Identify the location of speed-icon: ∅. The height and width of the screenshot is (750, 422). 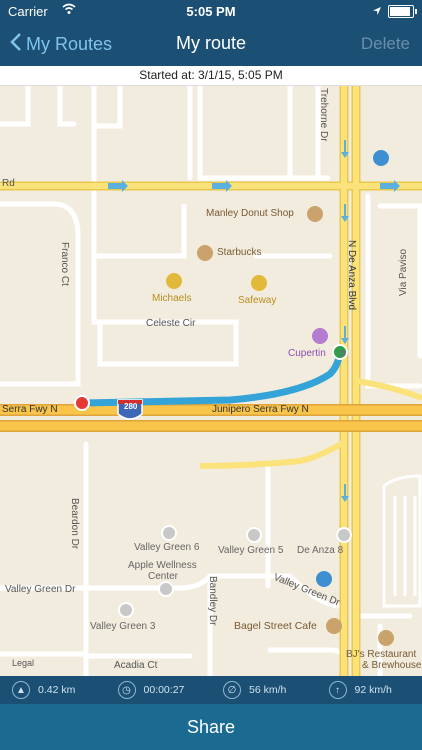
(232, 690).